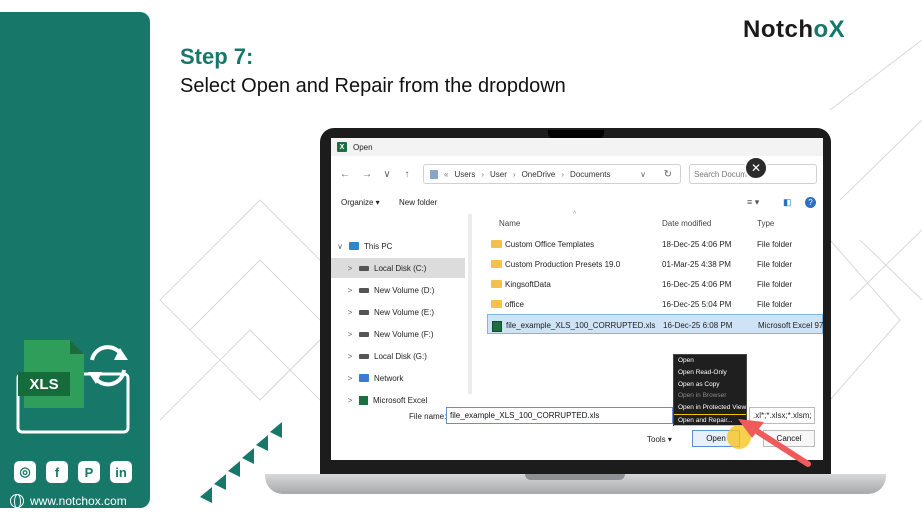 The height and width of the screenshot is (519, 922). I want to click on column-type: Type, so click(765, 223).